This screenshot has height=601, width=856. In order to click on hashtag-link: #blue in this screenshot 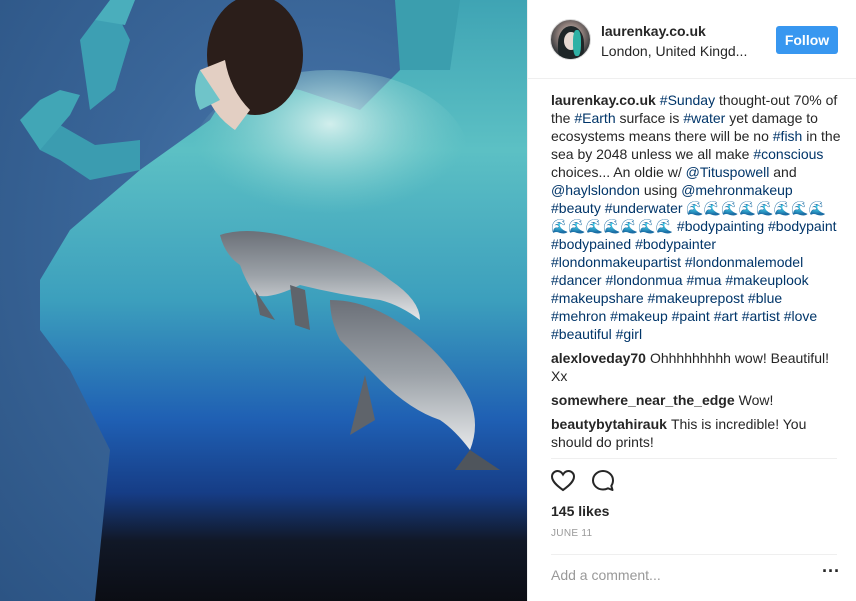, I will do `click(765, 298)`.